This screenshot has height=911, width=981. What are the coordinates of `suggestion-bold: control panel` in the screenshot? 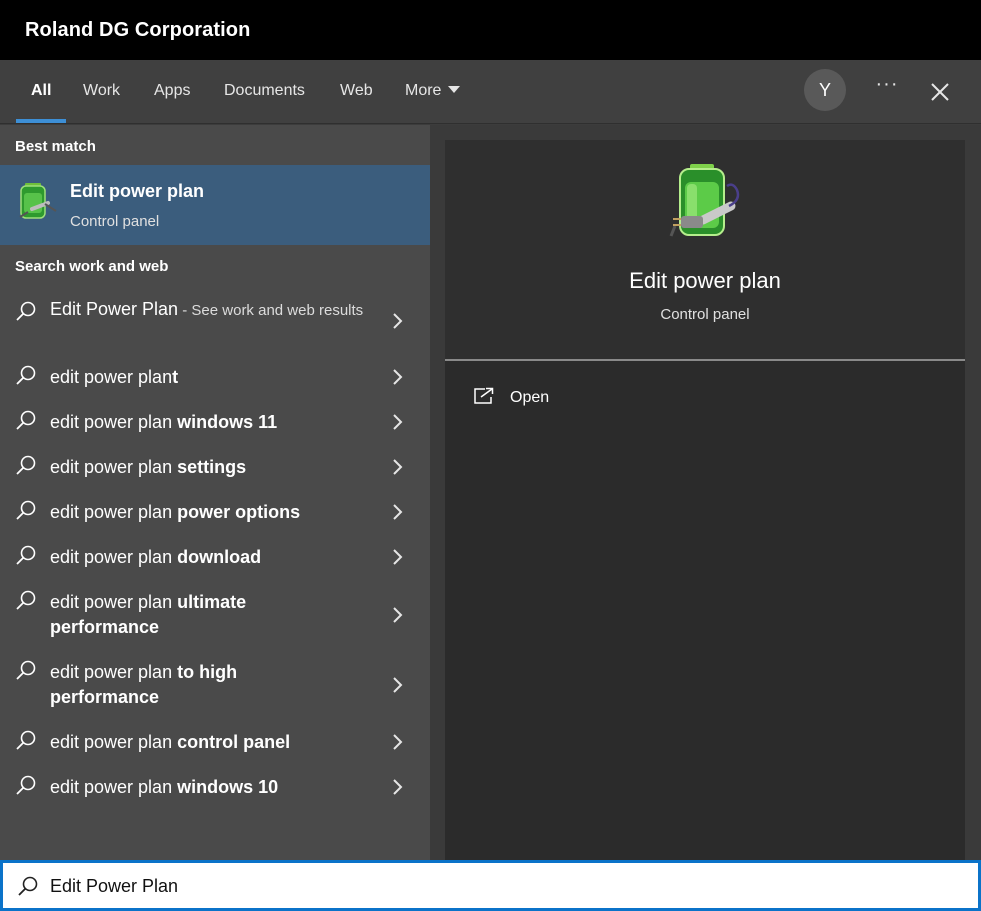 It's located at (234, 742).